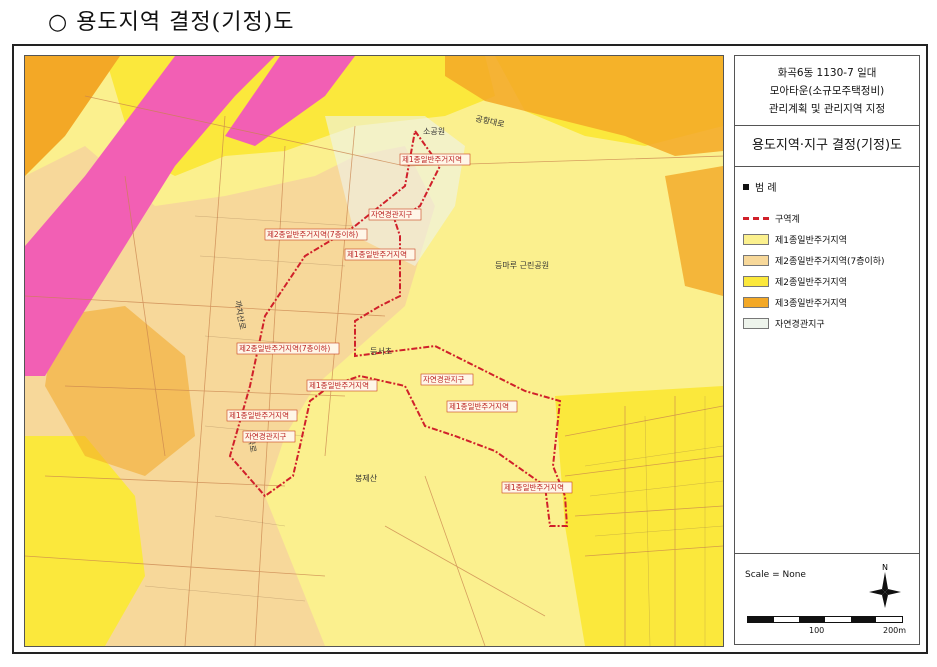 The height and width of the screenshot is (667, 937). Describe the element at coordinates (831, 323) in the screenshot. I see `legend-item: 자연경관지구` at that location.